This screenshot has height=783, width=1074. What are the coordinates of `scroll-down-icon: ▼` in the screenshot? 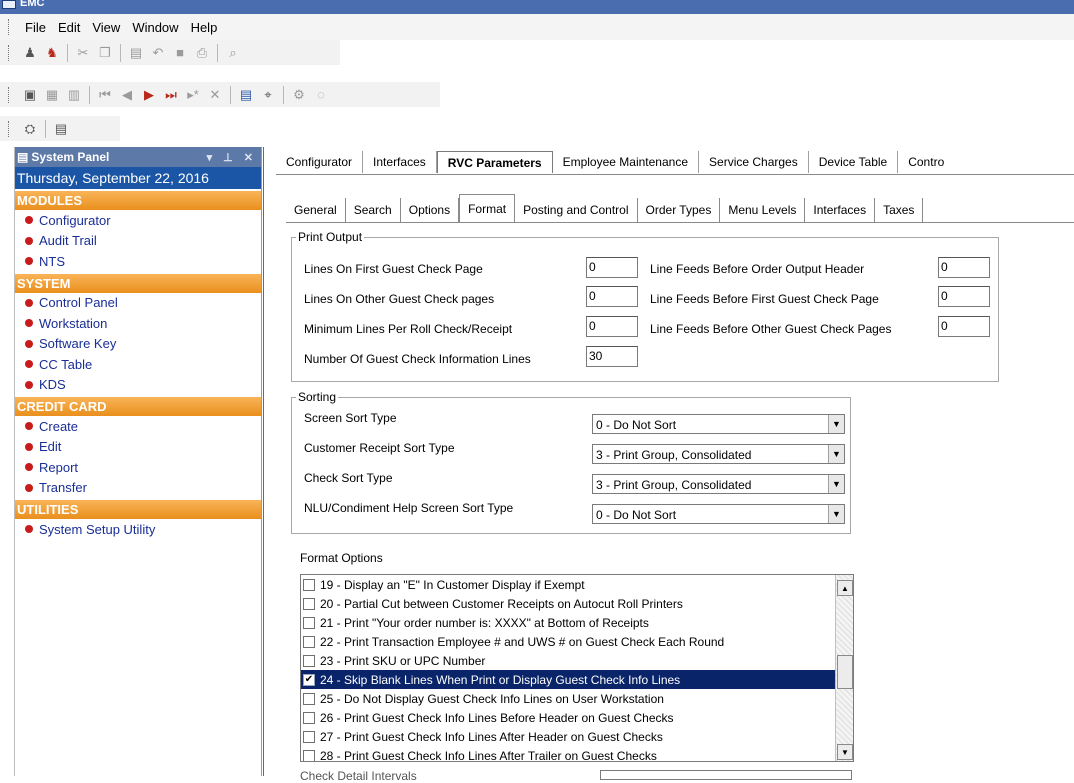 It's located at (845, 752).